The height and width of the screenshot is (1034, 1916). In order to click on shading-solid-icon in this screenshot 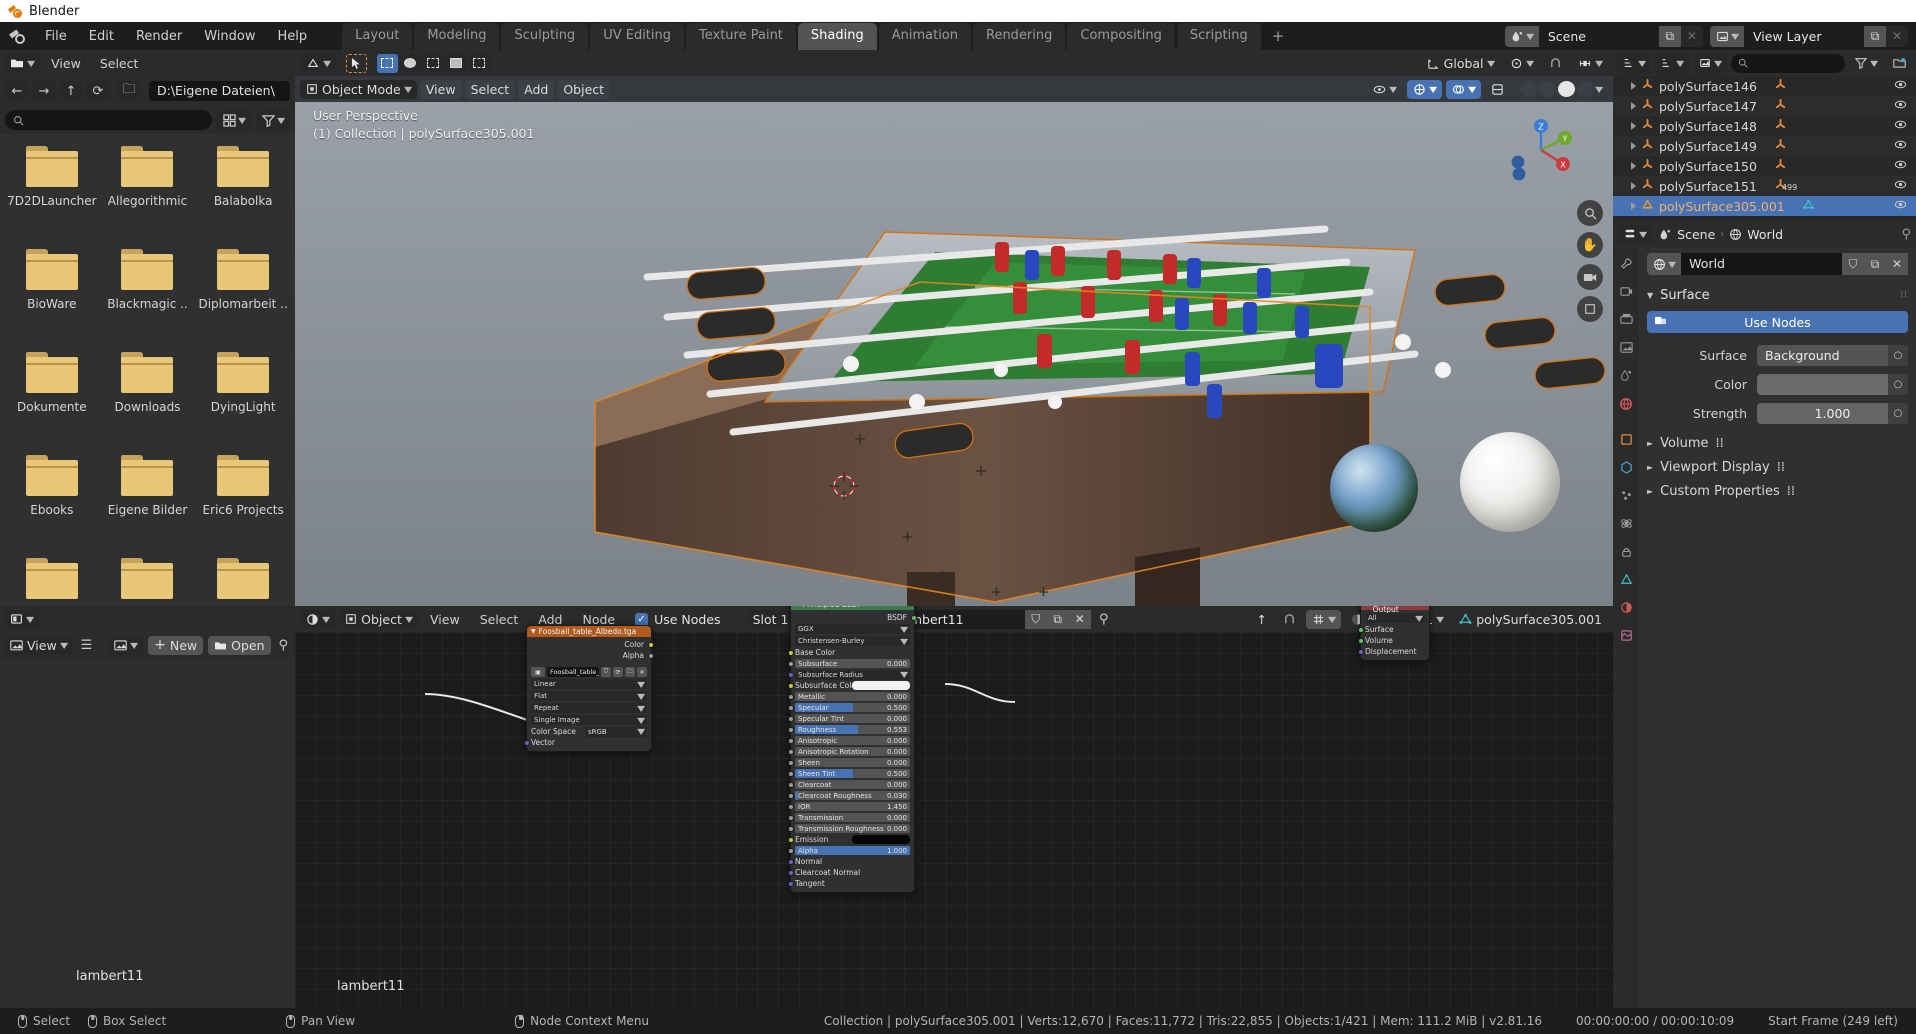, I will do `click(1547, 89)`.